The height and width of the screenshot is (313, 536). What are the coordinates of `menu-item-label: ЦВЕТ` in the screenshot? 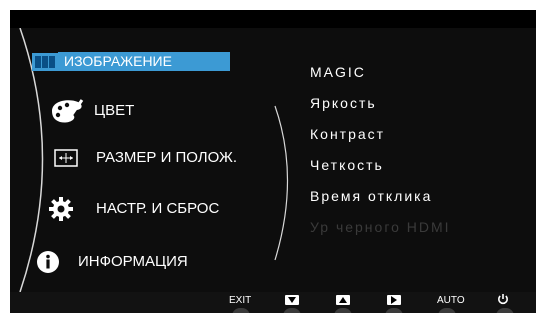 It's located at (114, 110).